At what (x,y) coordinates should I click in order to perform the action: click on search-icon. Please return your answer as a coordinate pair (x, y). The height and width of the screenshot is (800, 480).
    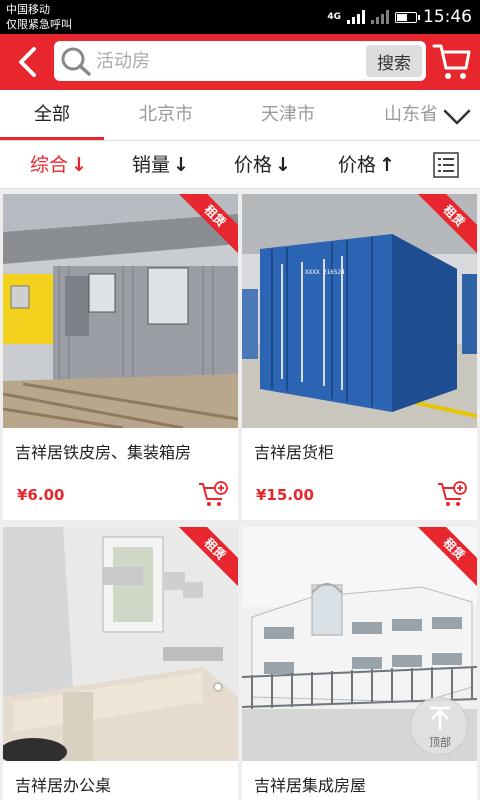
    Looking at the image, I should click on (76, 61).